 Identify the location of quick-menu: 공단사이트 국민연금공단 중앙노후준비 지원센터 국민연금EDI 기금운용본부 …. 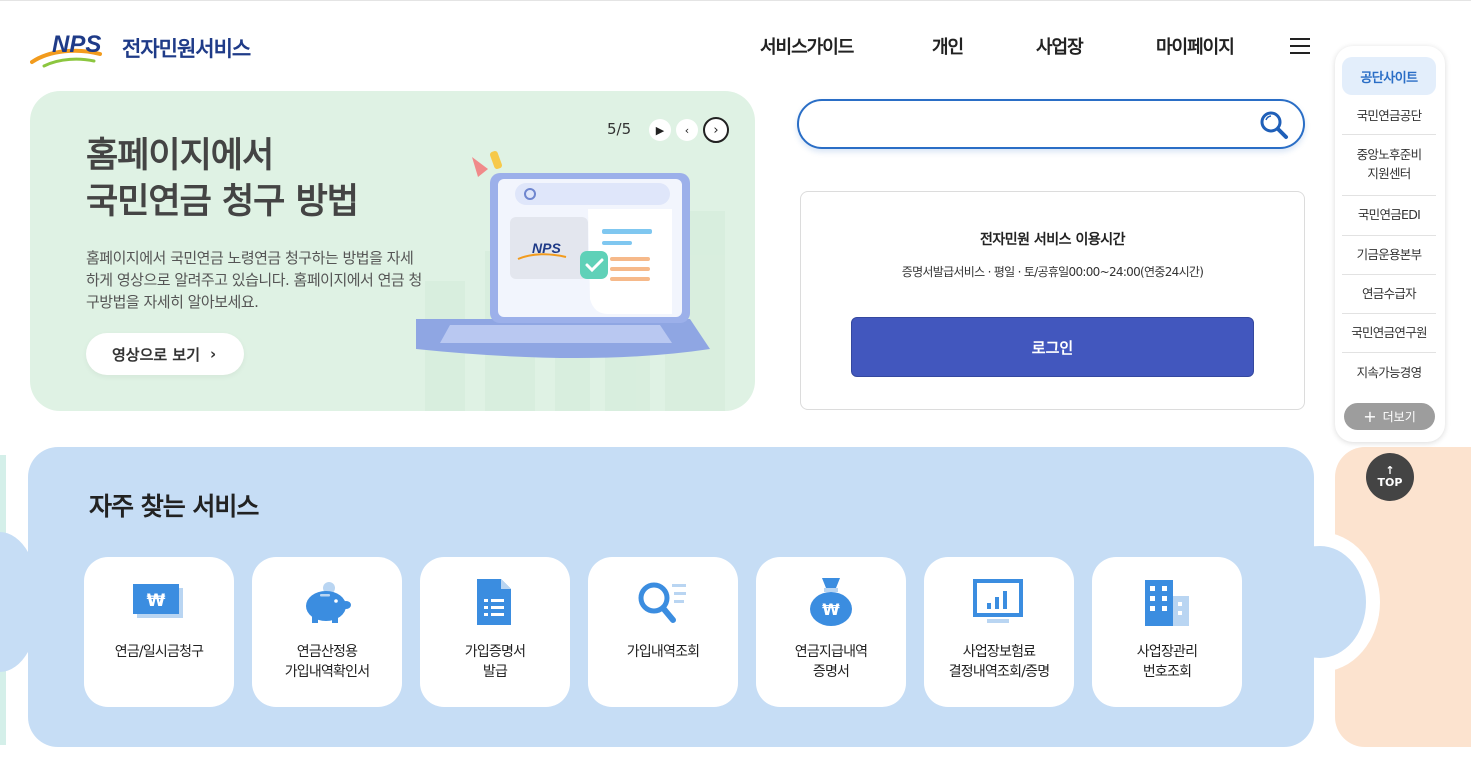
(1390, 244).